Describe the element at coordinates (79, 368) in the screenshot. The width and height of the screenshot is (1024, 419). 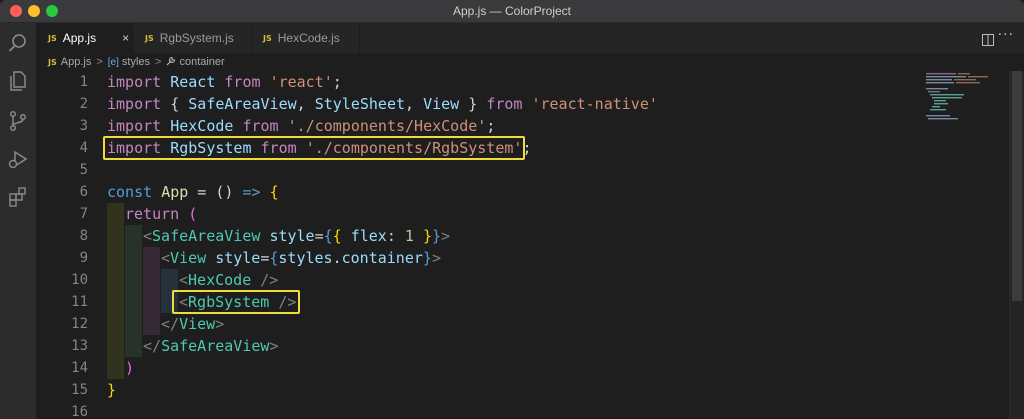
I see `line-number: 14` at that location.